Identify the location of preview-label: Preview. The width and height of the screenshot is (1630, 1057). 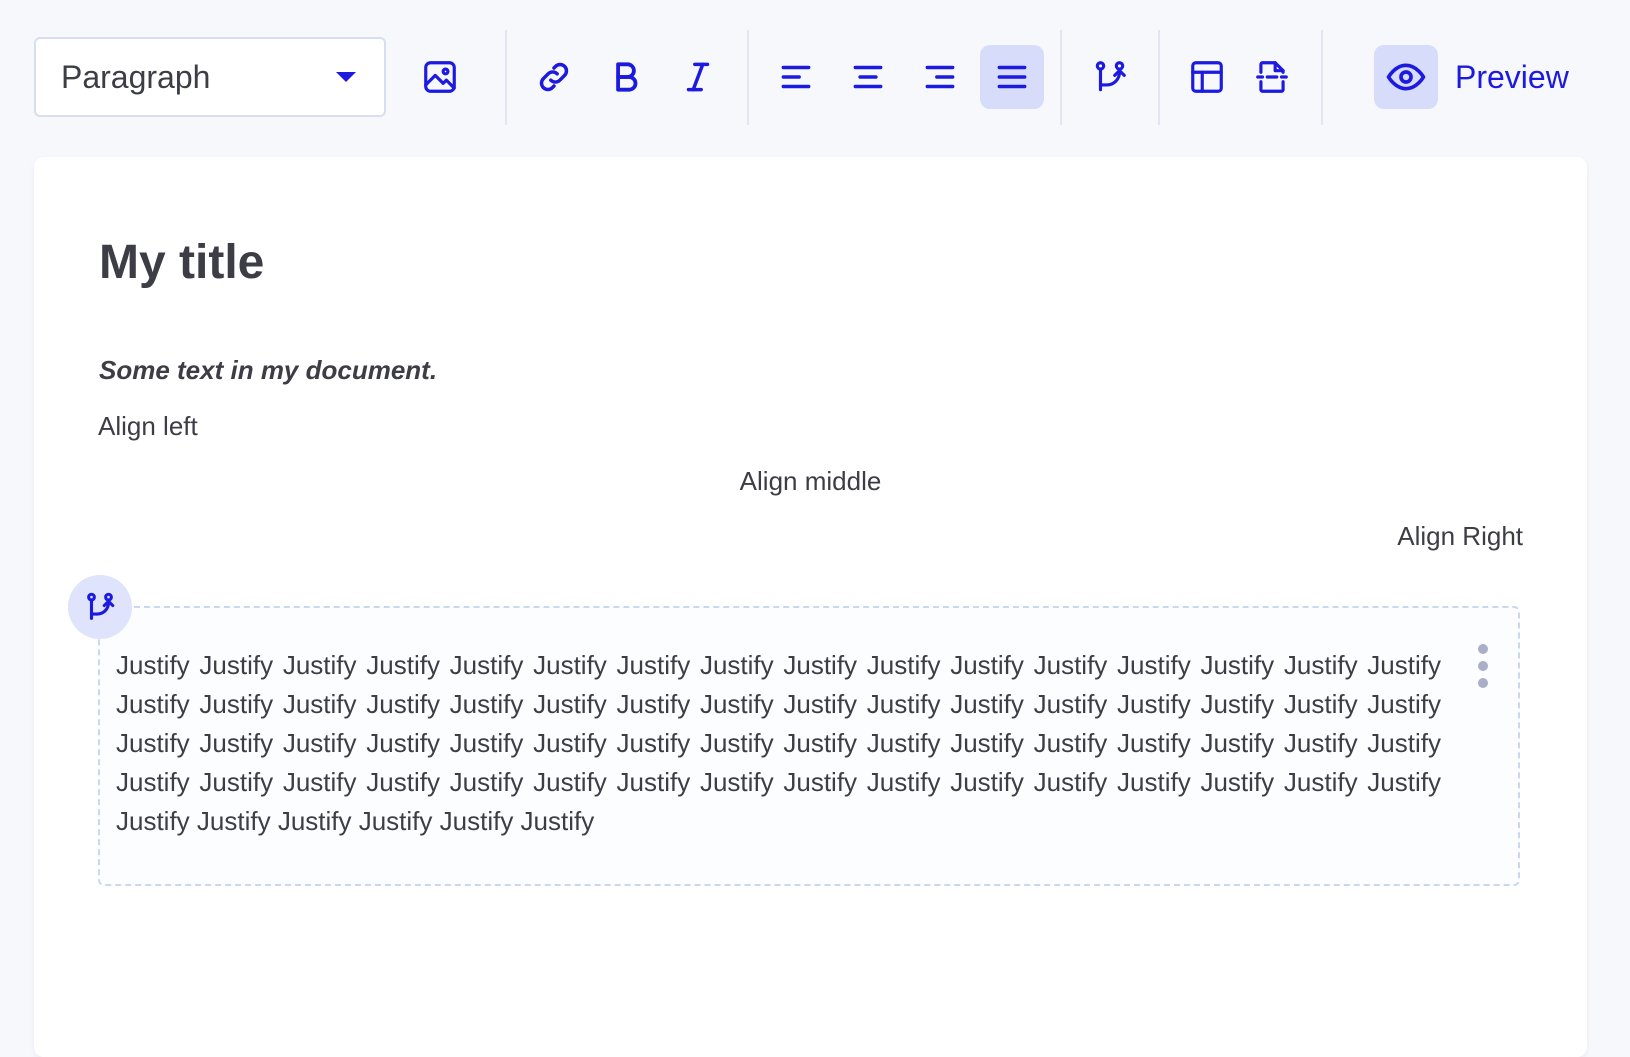
(1512, 76).